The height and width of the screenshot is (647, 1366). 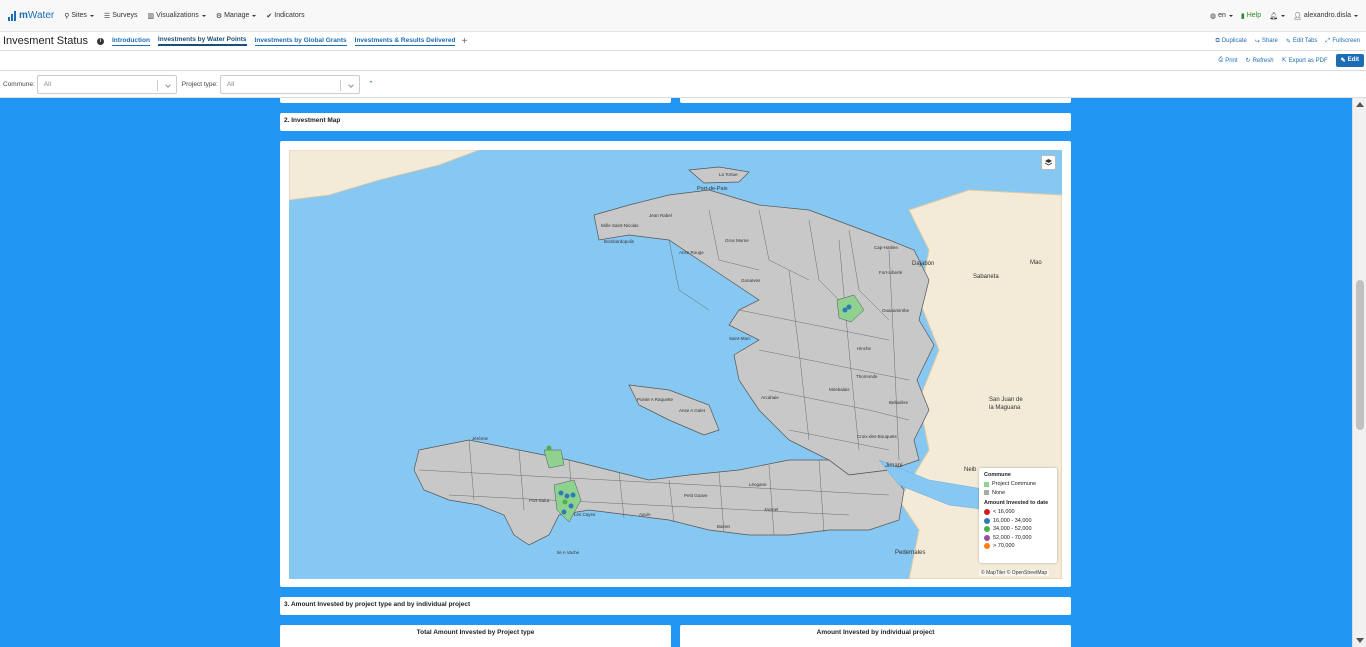 What do you see at coordinates (1305, 41) in the screenshot?
I see `edit-tabs-label: Edit Tabs` at bounding box center [1305, 41].